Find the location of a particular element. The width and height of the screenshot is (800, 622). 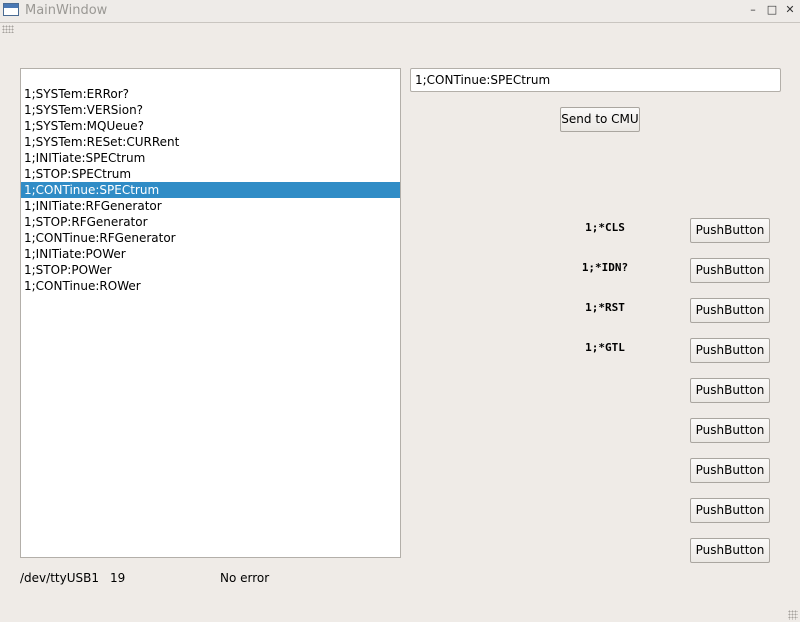

close-button: ✕ is located at coordinates (790, 10).